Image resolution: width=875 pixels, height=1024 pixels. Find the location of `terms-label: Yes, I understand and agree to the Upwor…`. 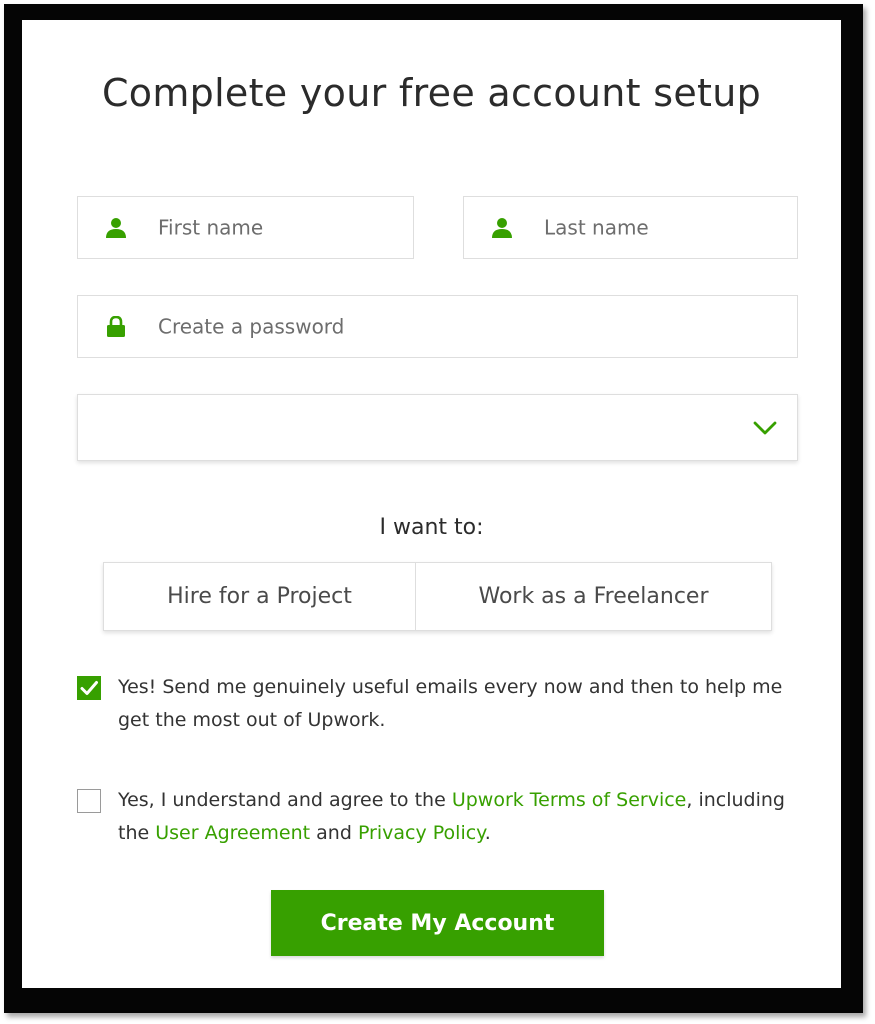

terms-label: Yes, I understand and agree to the Upwor… is located at coordinates (458, 817).